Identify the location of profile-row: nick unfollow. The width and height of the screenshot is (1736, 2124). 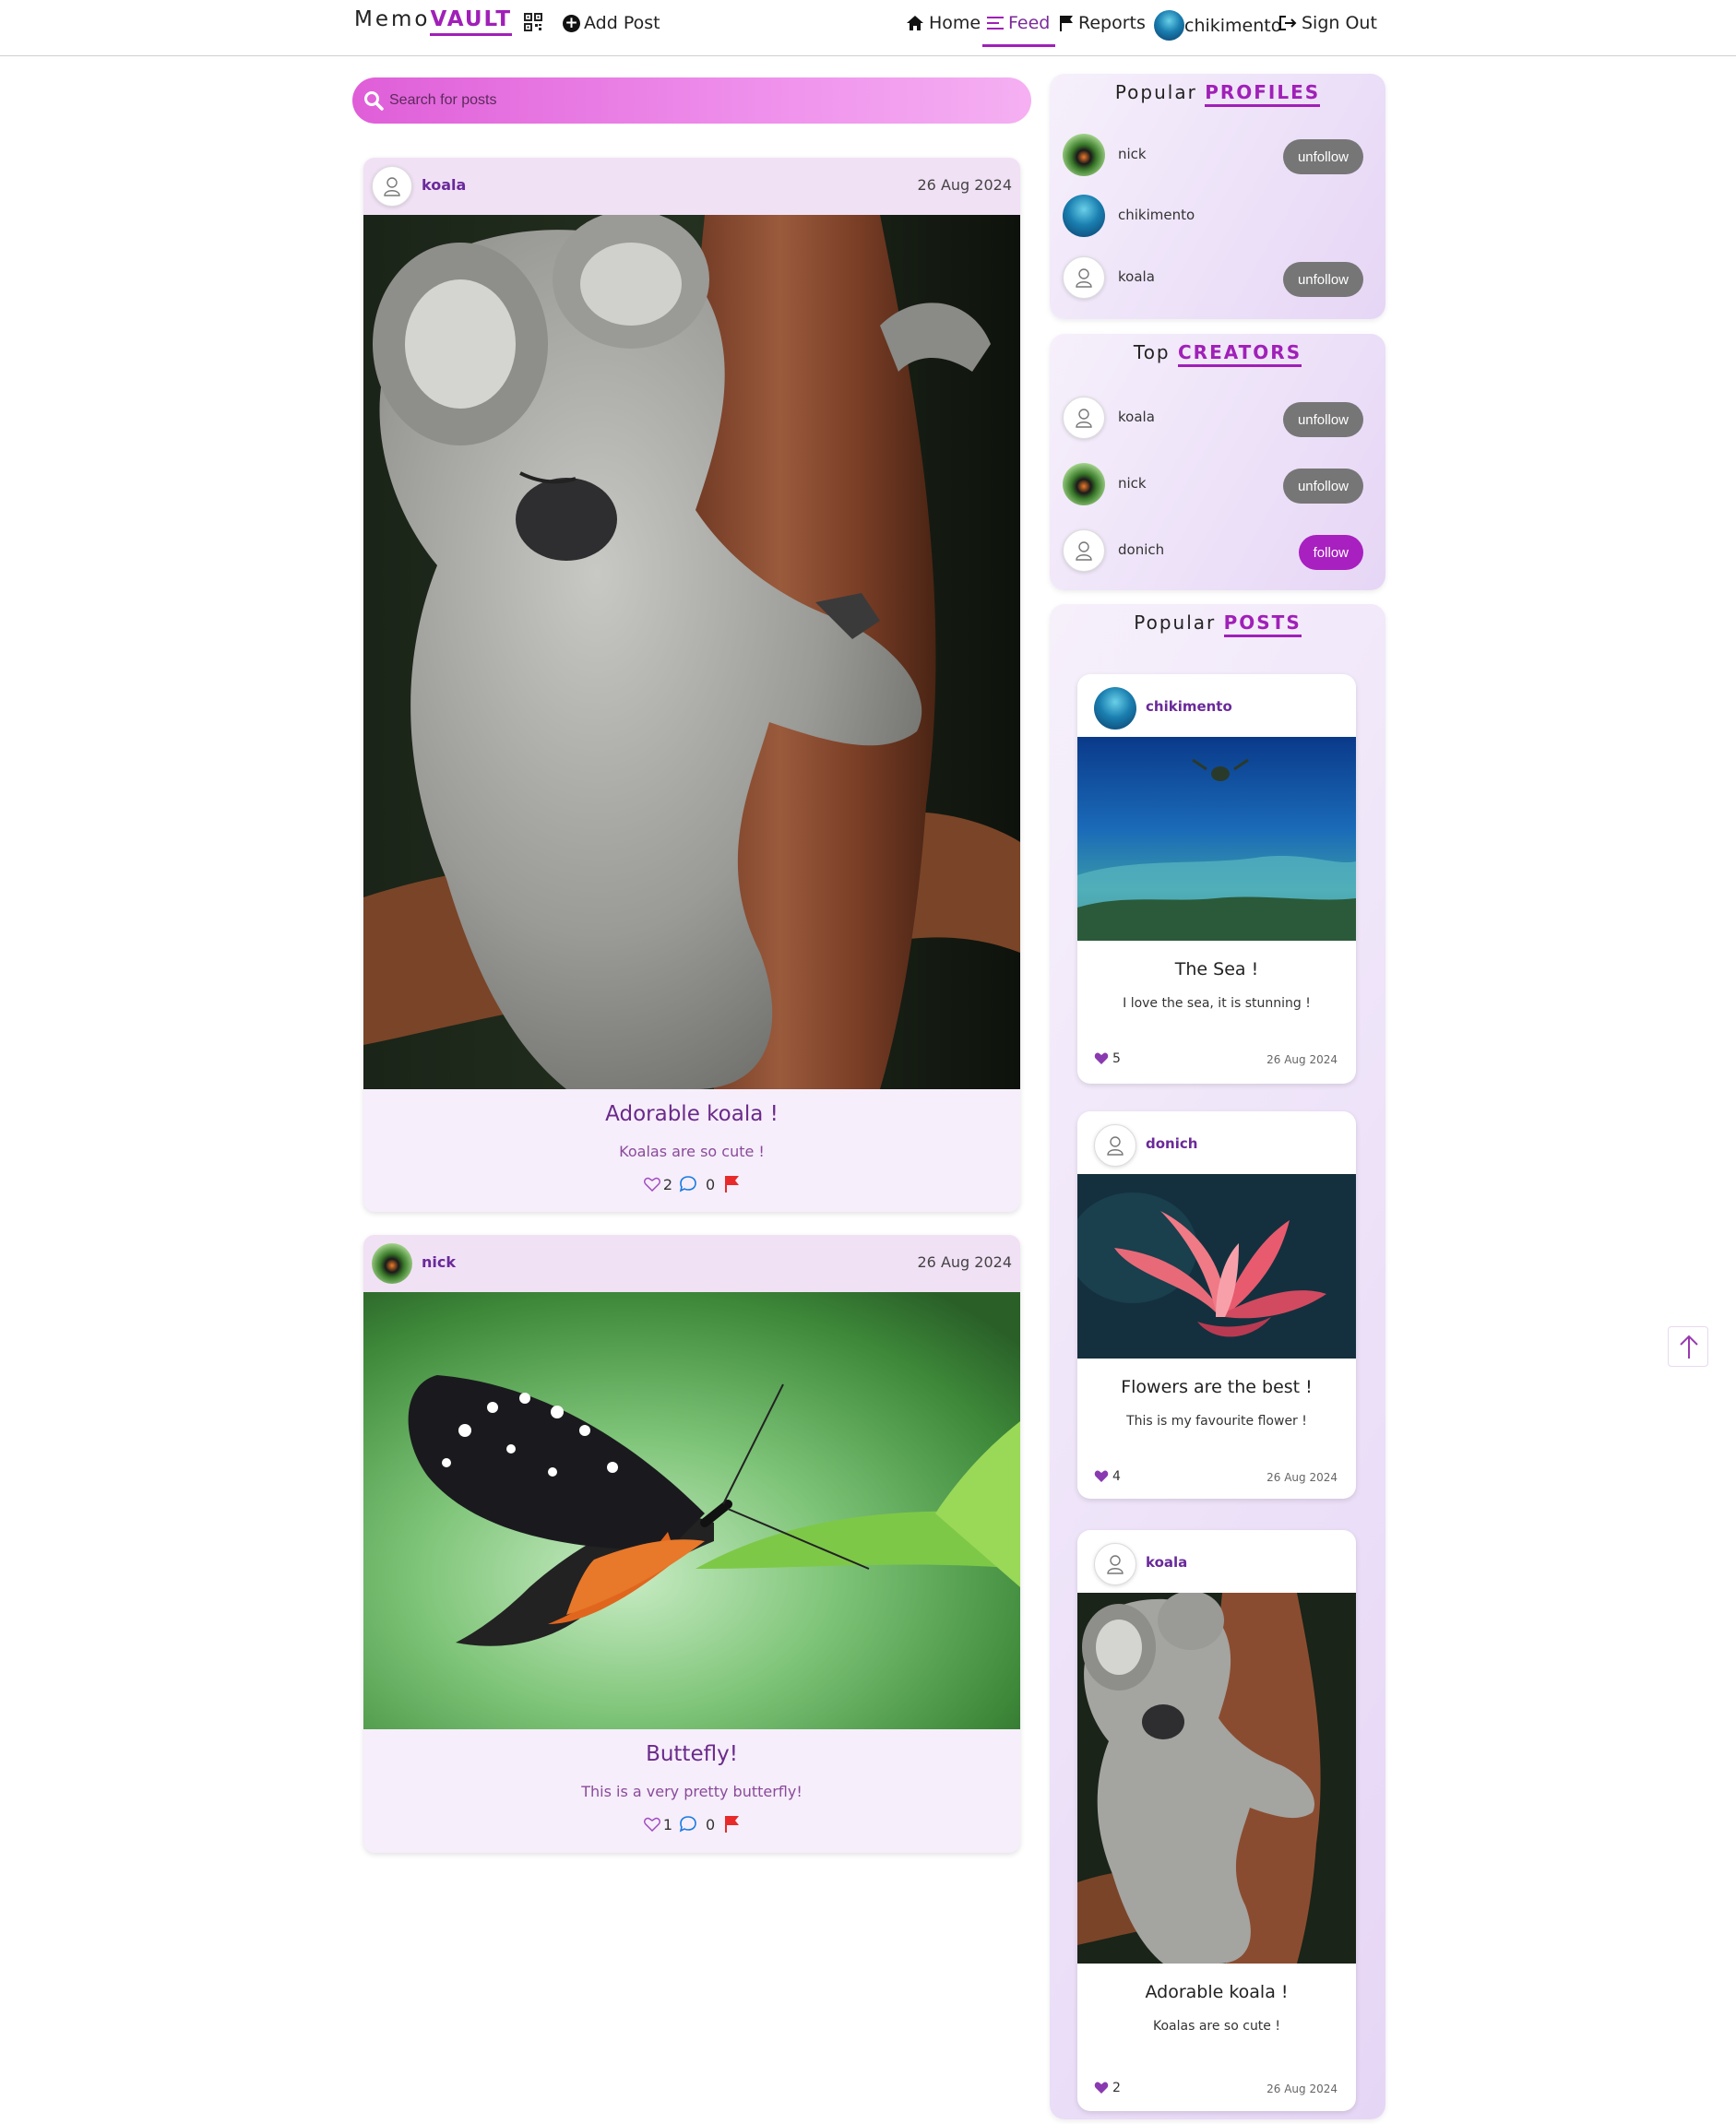
(1218, 154).